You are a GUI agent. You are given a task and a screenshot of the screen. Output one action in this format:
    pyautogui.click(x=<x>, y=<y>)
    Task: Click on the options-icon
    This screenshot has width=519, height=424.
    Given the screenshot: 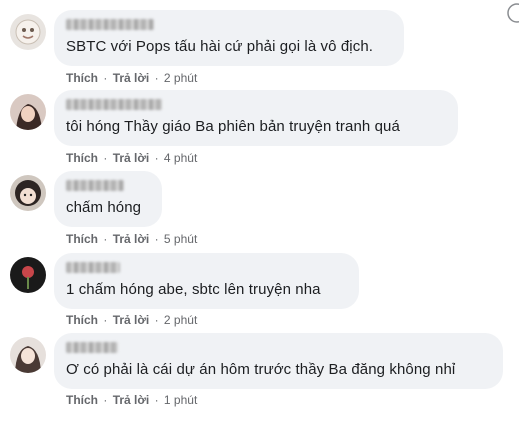 What is the action you would take?
    pyautogui.click(x=511, y=13)
    